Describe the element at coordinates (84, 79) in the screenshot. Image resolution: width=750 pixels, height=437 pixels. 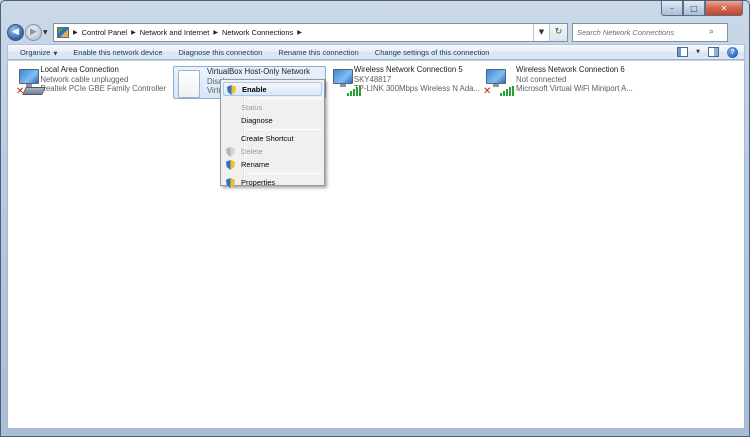
I see `connection-status: Network cable unplugged` at that location.